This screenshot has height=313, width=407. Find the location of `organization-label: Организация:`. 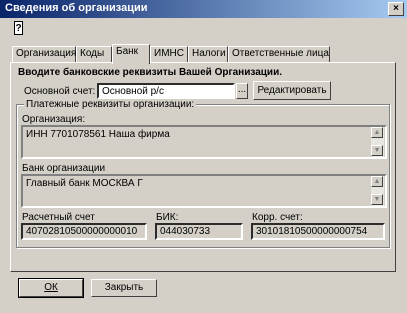

organization-label: Организация: is located at coordinates (54, 119).